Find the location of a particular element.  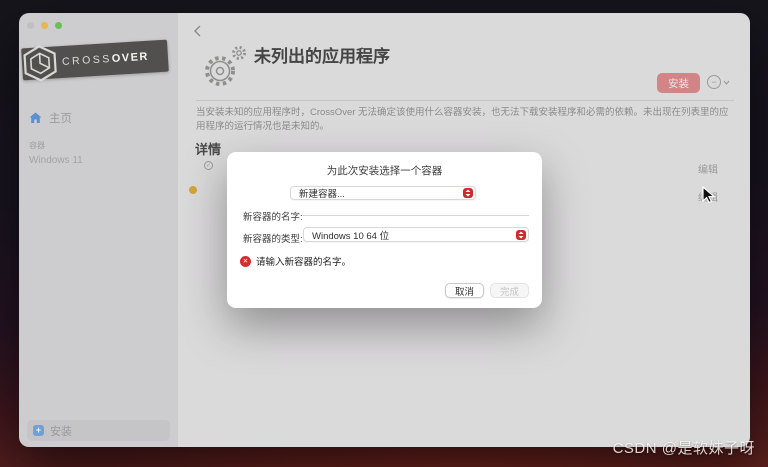

error-message: 请输入新容器的名字。 is located at coordinates (304, 262).